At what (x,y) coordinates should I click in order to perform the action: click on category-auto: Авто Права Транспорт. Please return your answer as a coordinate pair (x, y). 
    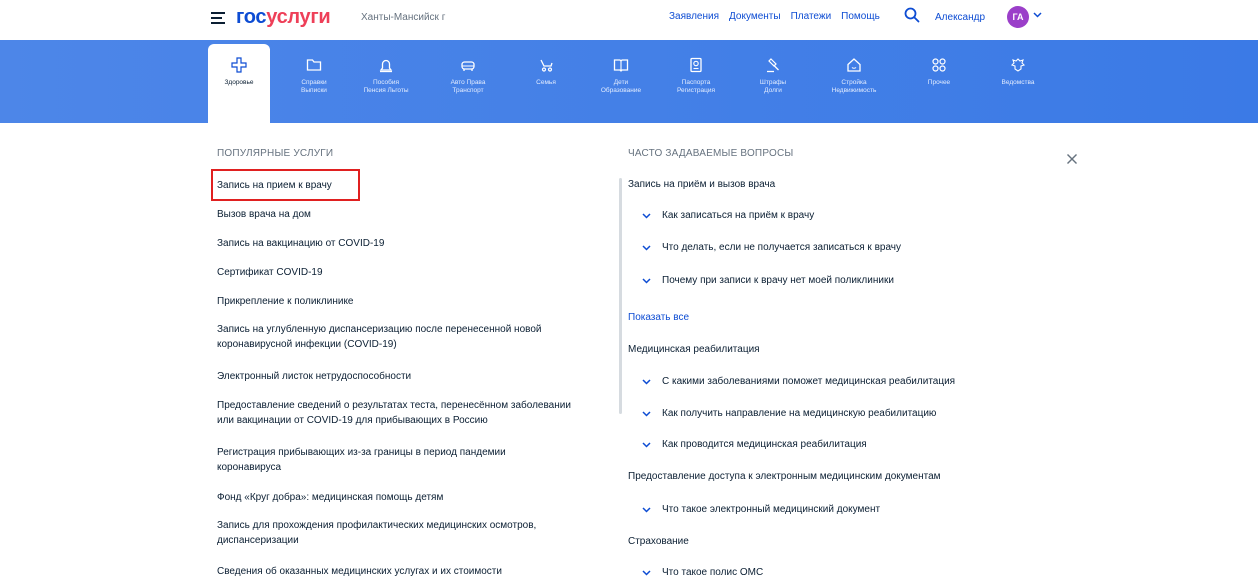
    Looking at the image, I should click on (468, 83).